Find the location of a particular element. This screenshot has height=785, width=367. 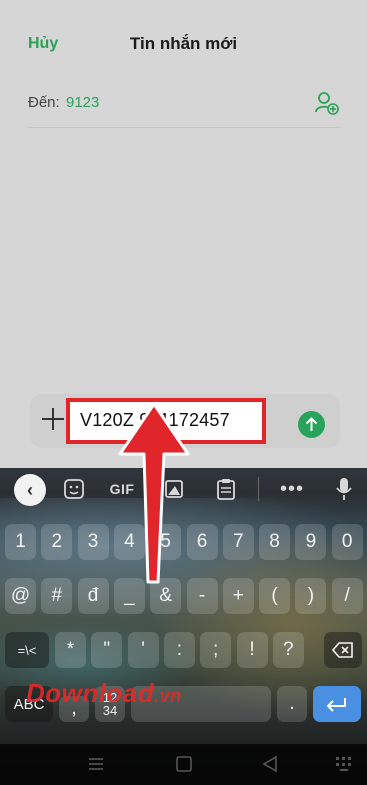

page-title: Tin nhắn mới is located at coordinates (183, 43).